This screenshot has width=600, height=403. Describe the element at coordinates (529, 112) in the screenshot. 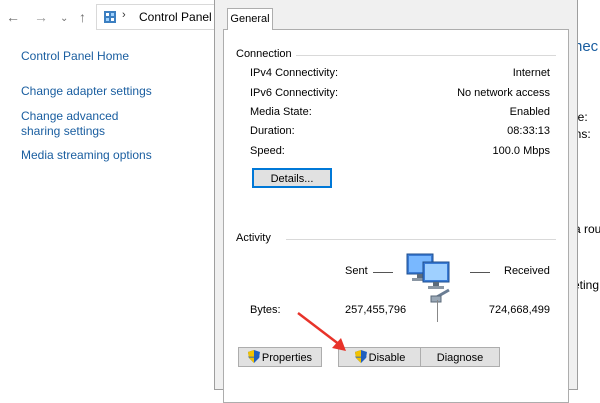

I see `media-state-value: Enabled` at that location.